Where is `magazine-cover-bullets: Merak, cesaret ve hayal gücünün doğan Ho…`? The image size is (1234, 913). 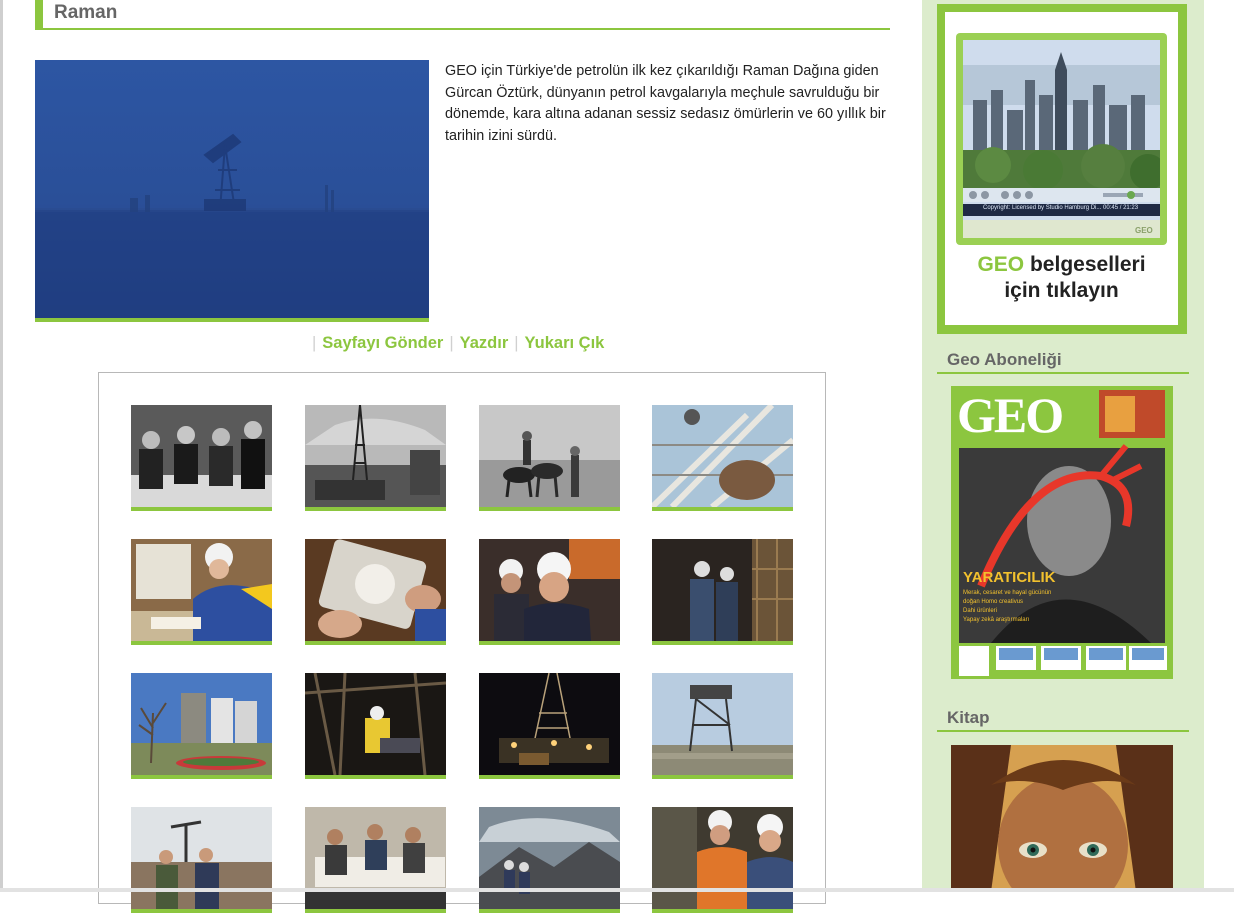
magazine-cover-bullets: Merak, cesaret ve hayal gücünün doğan Ho… is located at coordinates (1007, 607).